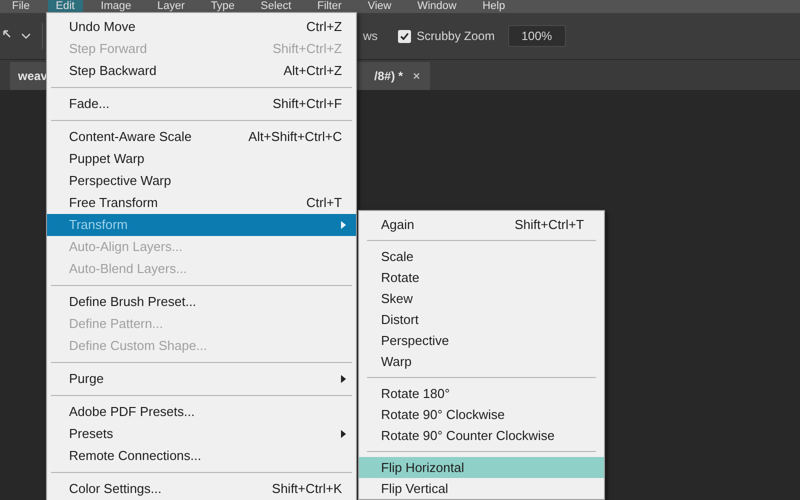  Describe the element at coordinates (436, 6) in the screenshot. I see `menu-bar-item: Window` at that location.